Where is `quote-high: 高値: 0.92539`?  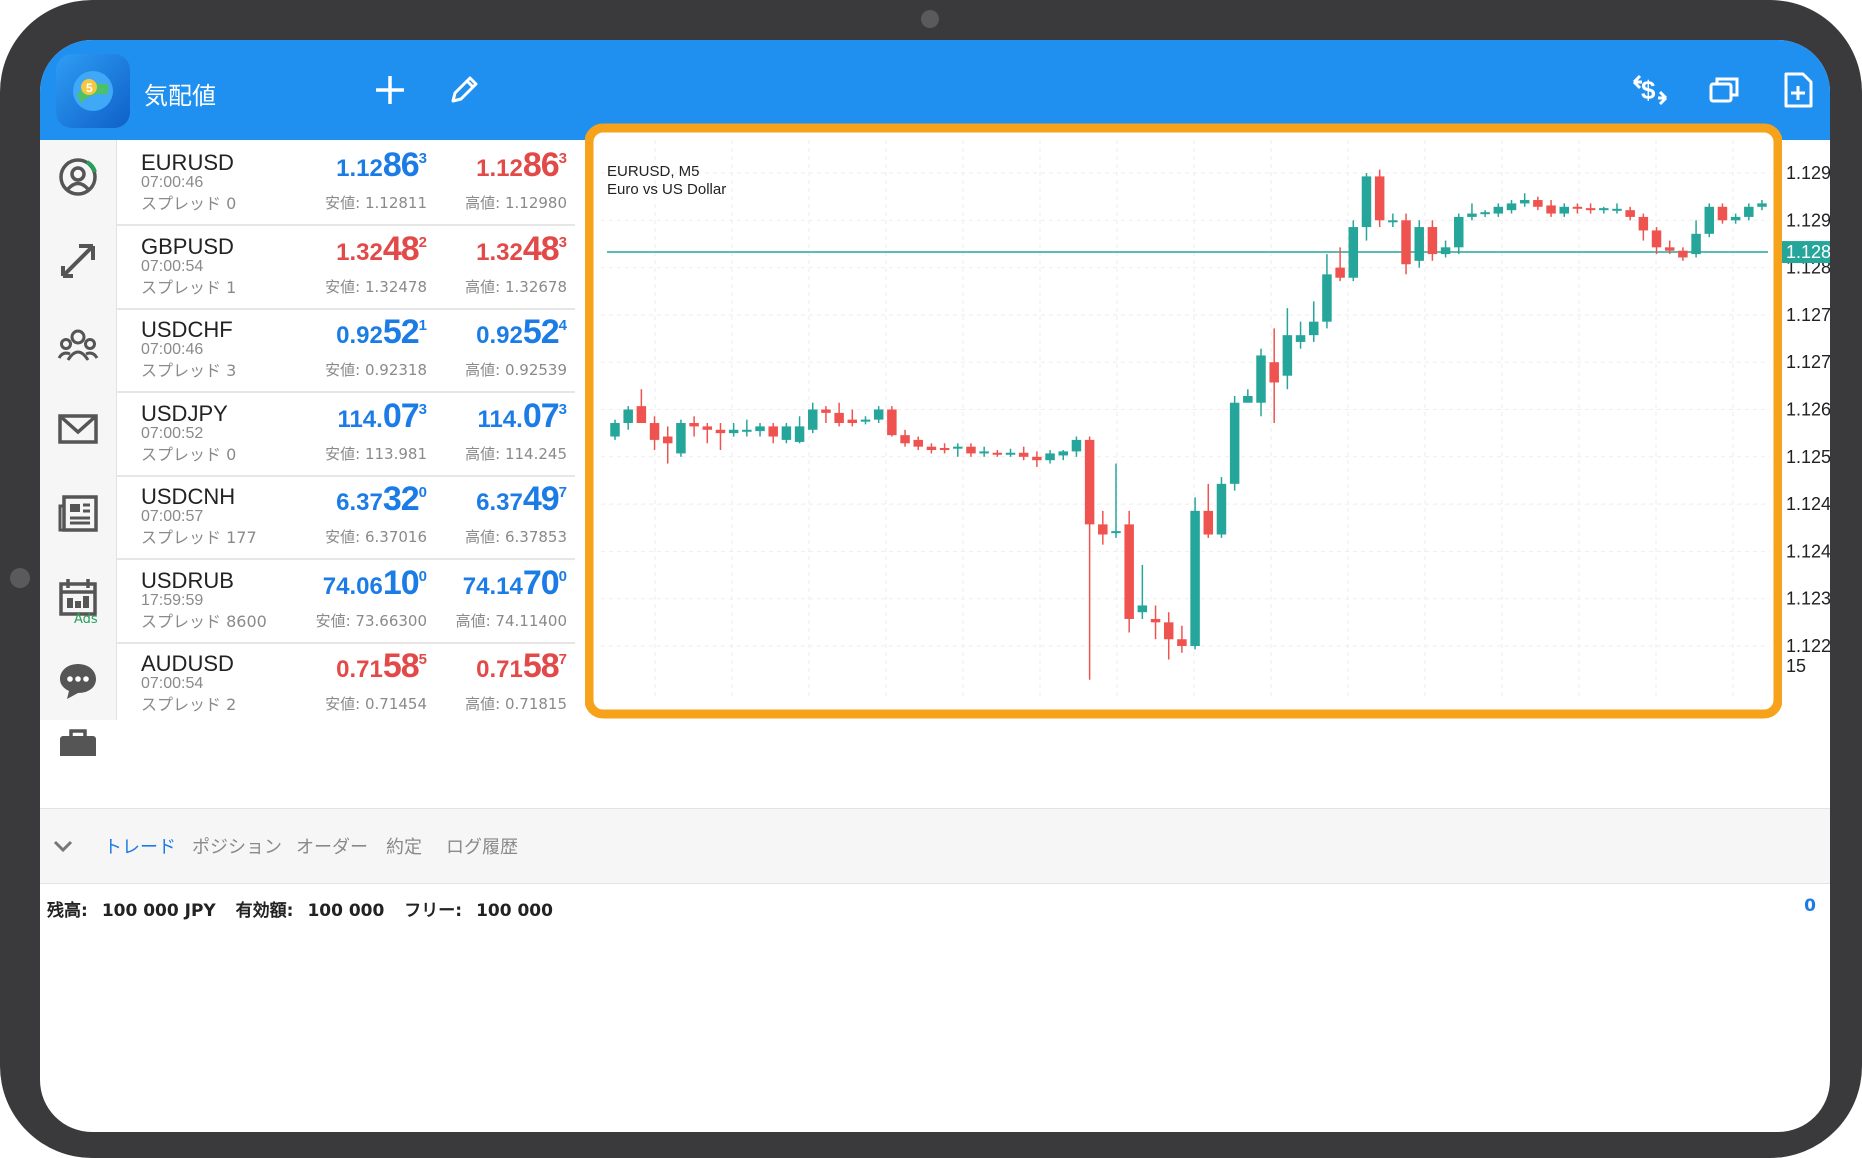 quote-high: 高値: 0.92539 is located at coordinates (516, 370).